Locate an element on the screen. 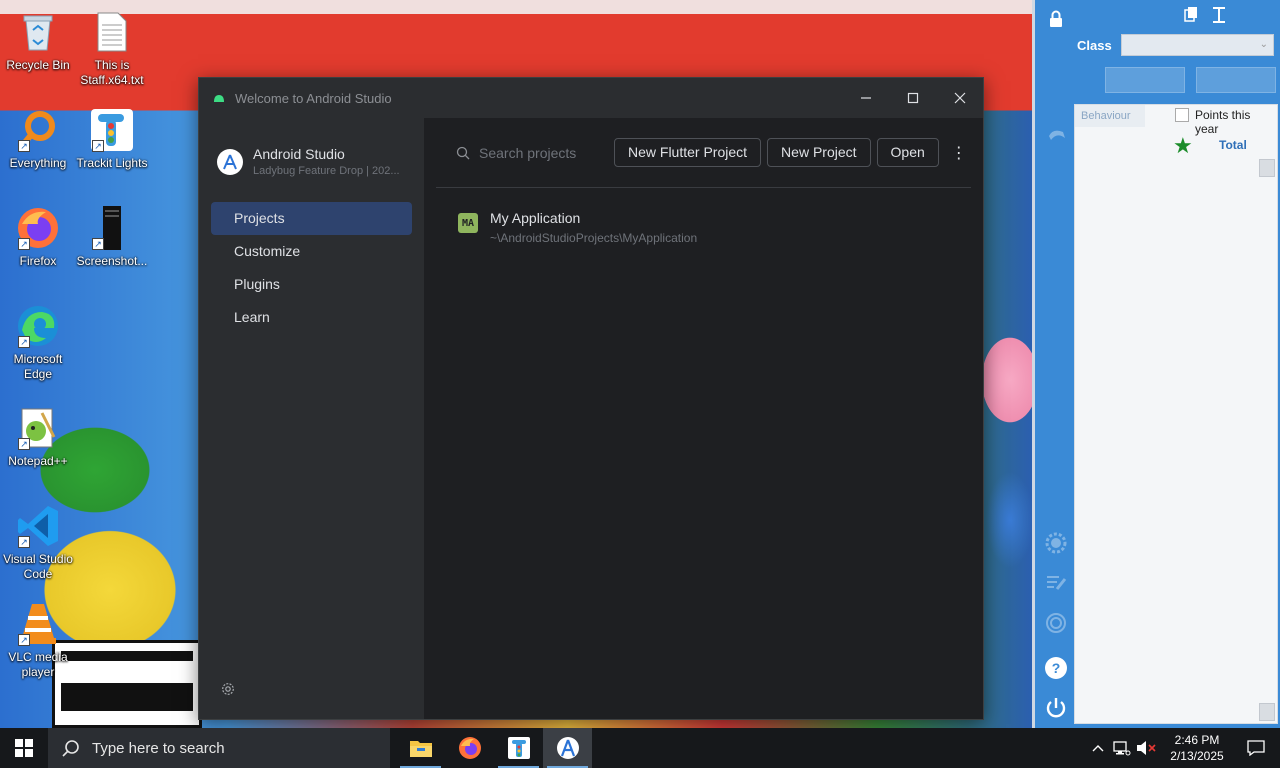 The height and width of the screenshot is (768, 1280). windows-logo-icon is located at coordinates (24, 748).